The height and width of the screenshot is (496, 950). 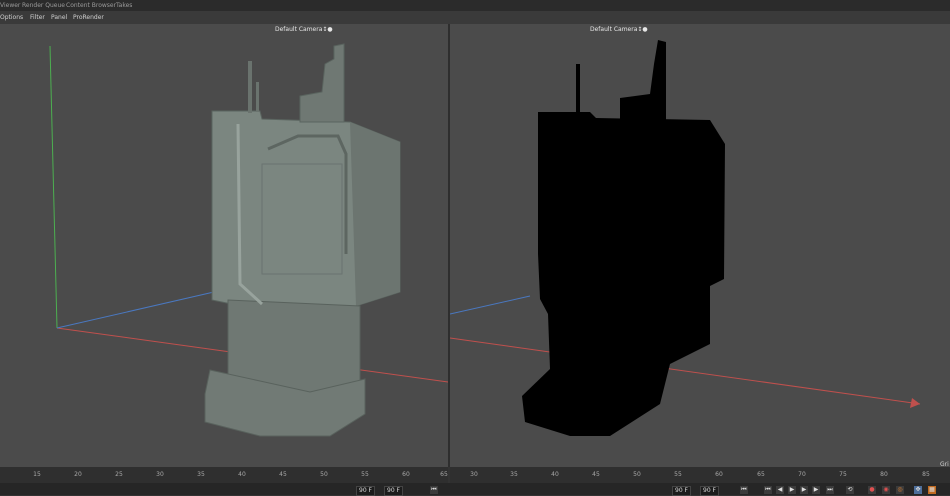 What do you see at coordinates (830, 490) in the screenshot?
I see `skip-end-icon: ⏭` at bounding box center [830, 490].